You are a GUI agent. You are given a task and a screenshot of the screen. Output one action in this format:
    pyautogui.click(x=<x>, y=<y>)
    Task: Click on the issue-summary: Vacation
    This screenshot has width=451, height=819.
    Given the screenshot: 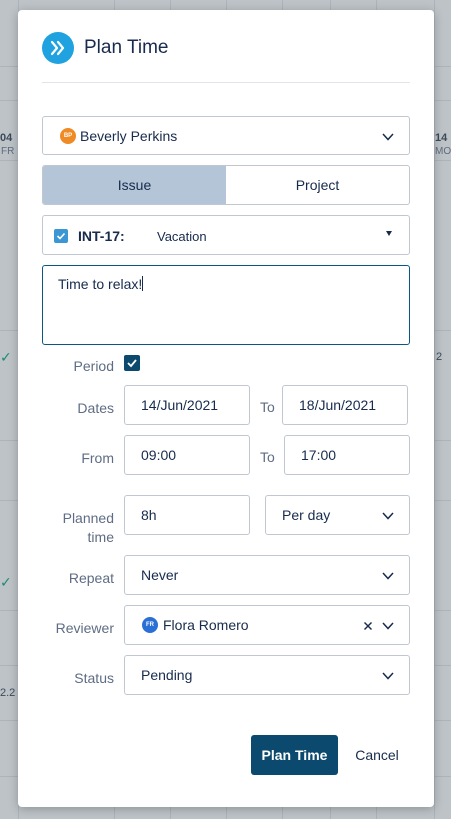 What is the action you would take?
    pyautogui.click(x=182, y=236)
    